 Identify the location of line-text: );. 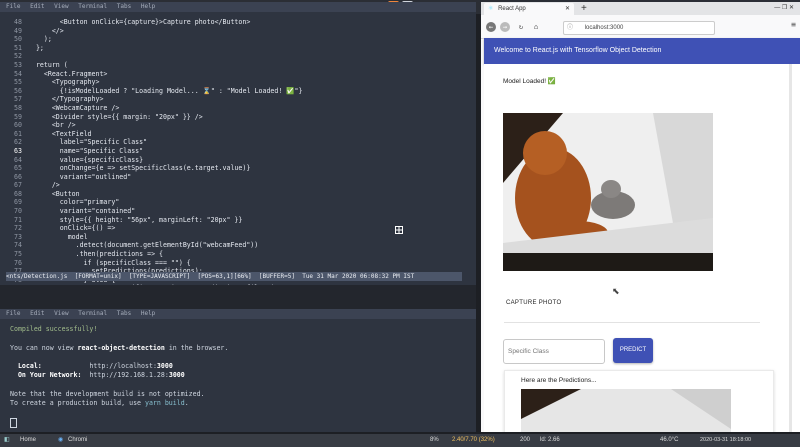
(40, 39).